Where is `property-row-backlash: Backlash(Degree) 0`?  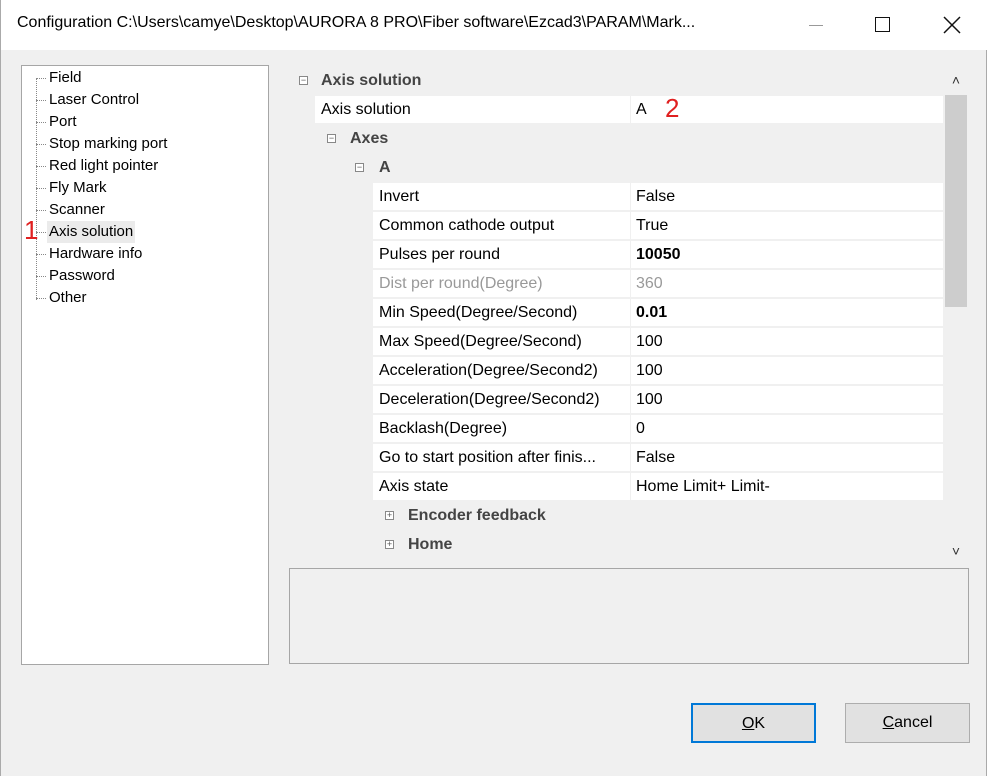 property-row-backlash: Backlash(Degree) 0 is located at coordinates (616, 429).